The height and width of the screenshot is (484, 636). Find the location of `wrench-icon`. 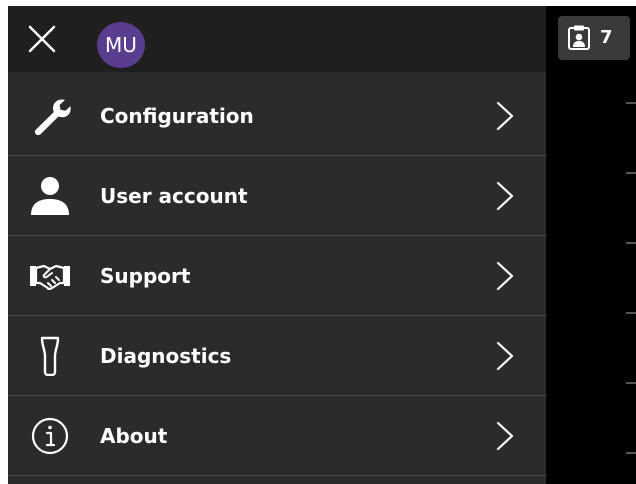

wrench-icon is located at coordinates (52, 117).